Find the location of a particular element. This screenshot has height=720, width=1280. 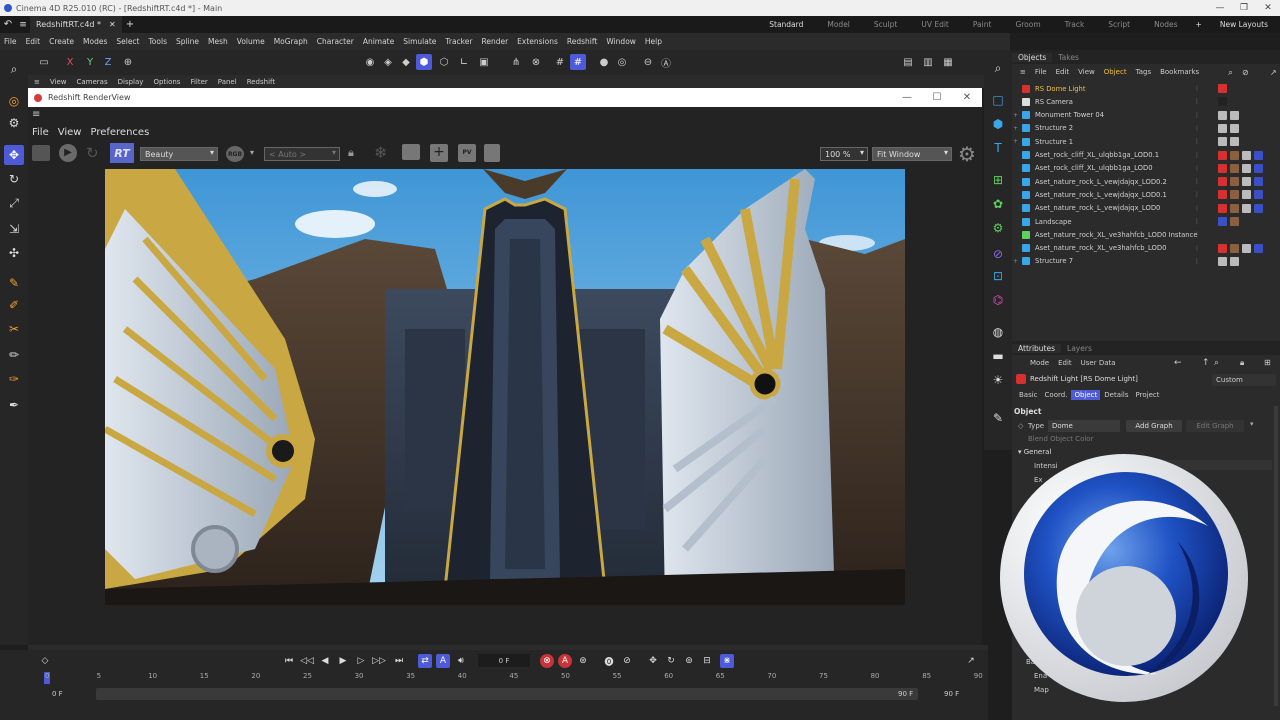

object-row: RS Dome Light ⋮ is located at coordinates (1146, 88).